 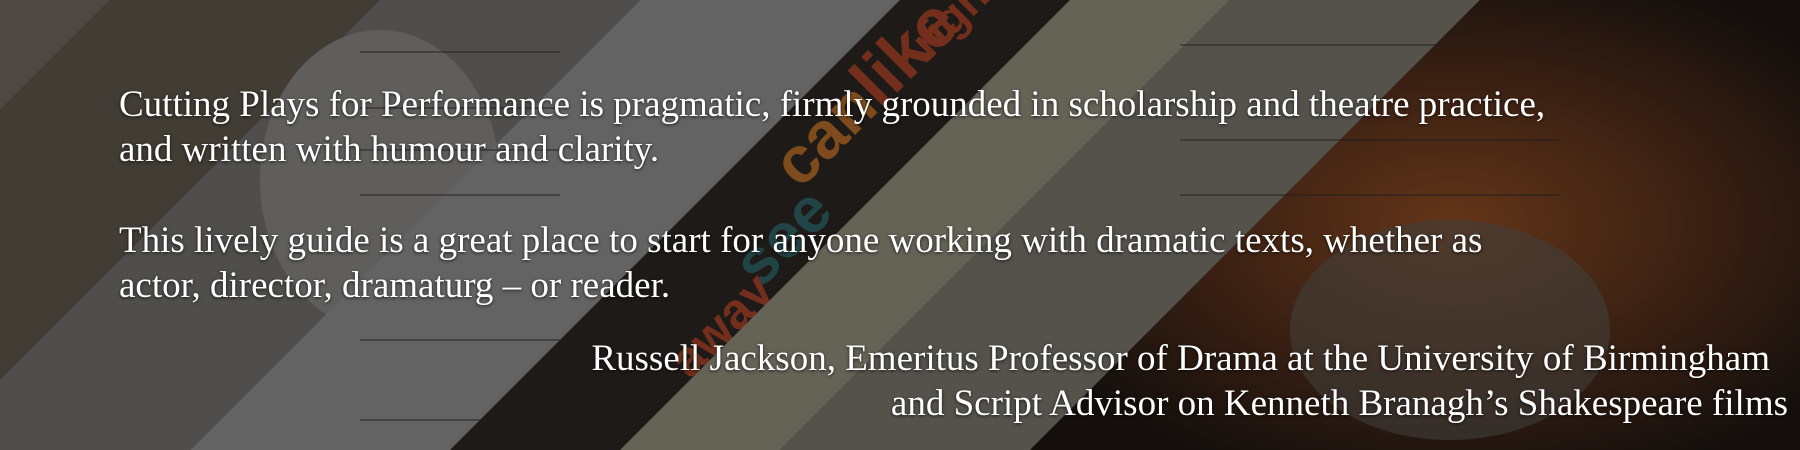 What do you see at coordinates (395, 285) in the screenshot?
I see `quote-line: actor, director, dramaturg – or reader.` at bounding box center [395, 285].